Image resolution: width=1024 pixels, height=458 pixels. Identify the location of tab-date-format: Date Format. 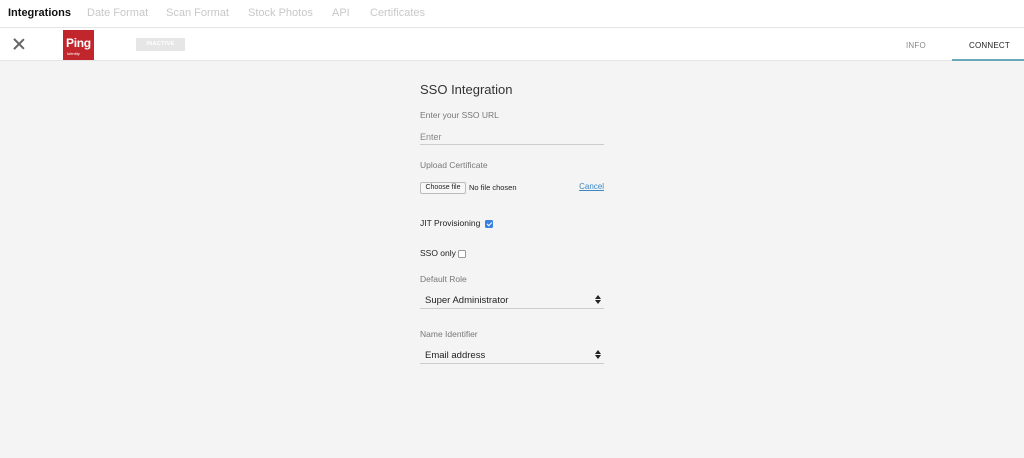
(117, 13).